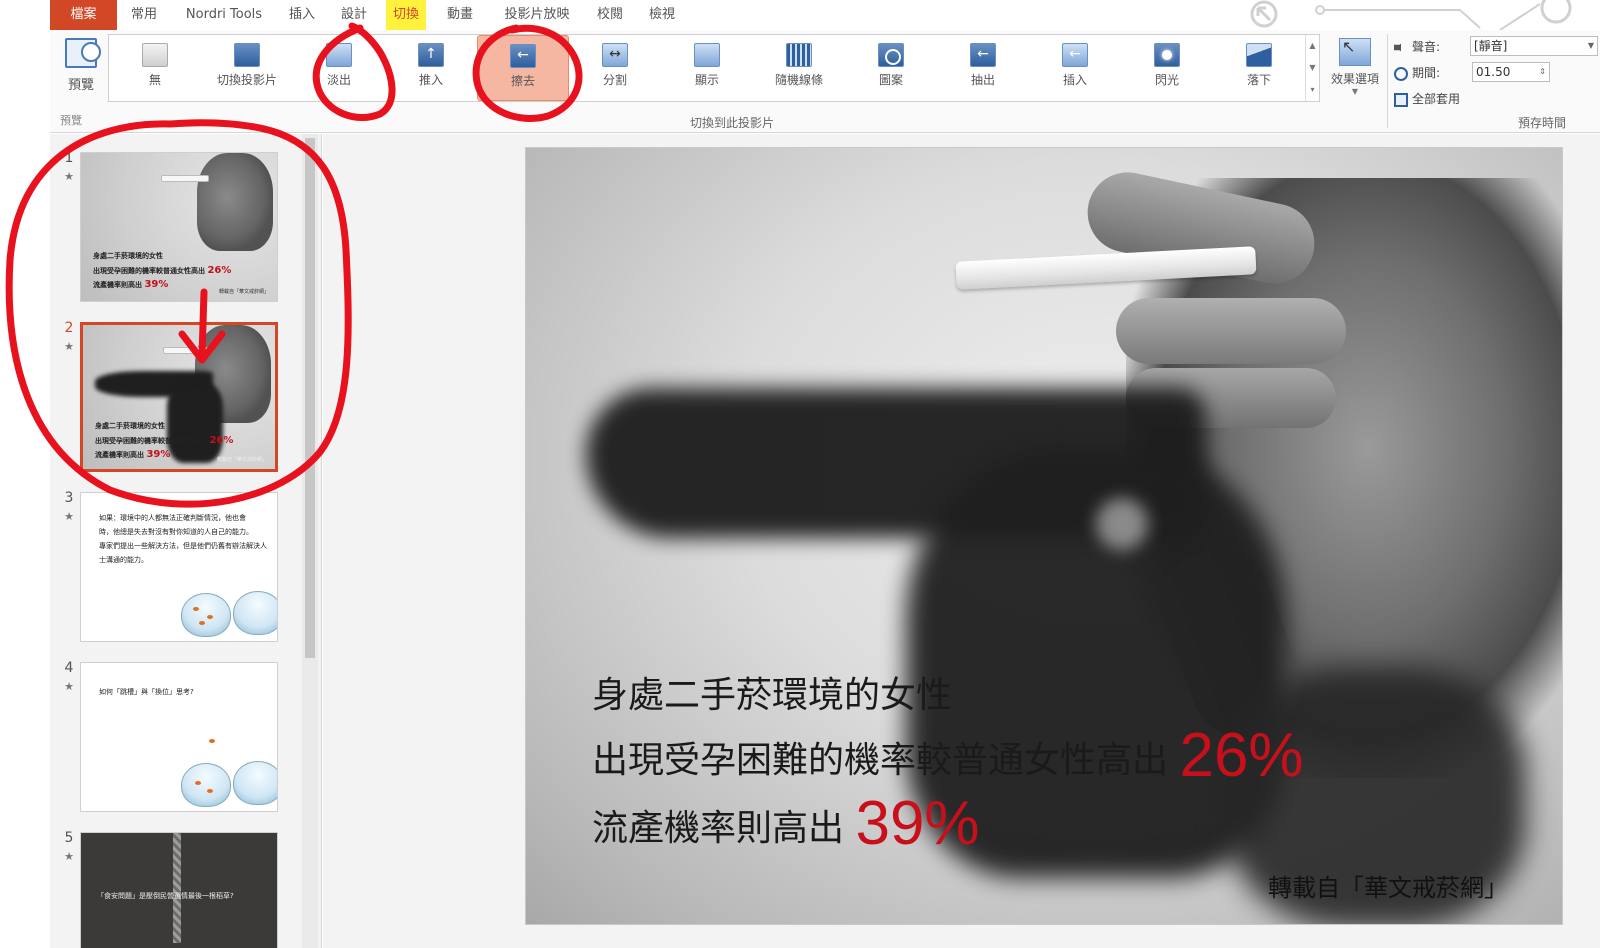 Image resolution: width=1600 pixels, height=948 pixels. What do you see at coordinates (706, 80) in the screenshot?
I see `transition-label: 顯示` at bounding box center [706, 80].